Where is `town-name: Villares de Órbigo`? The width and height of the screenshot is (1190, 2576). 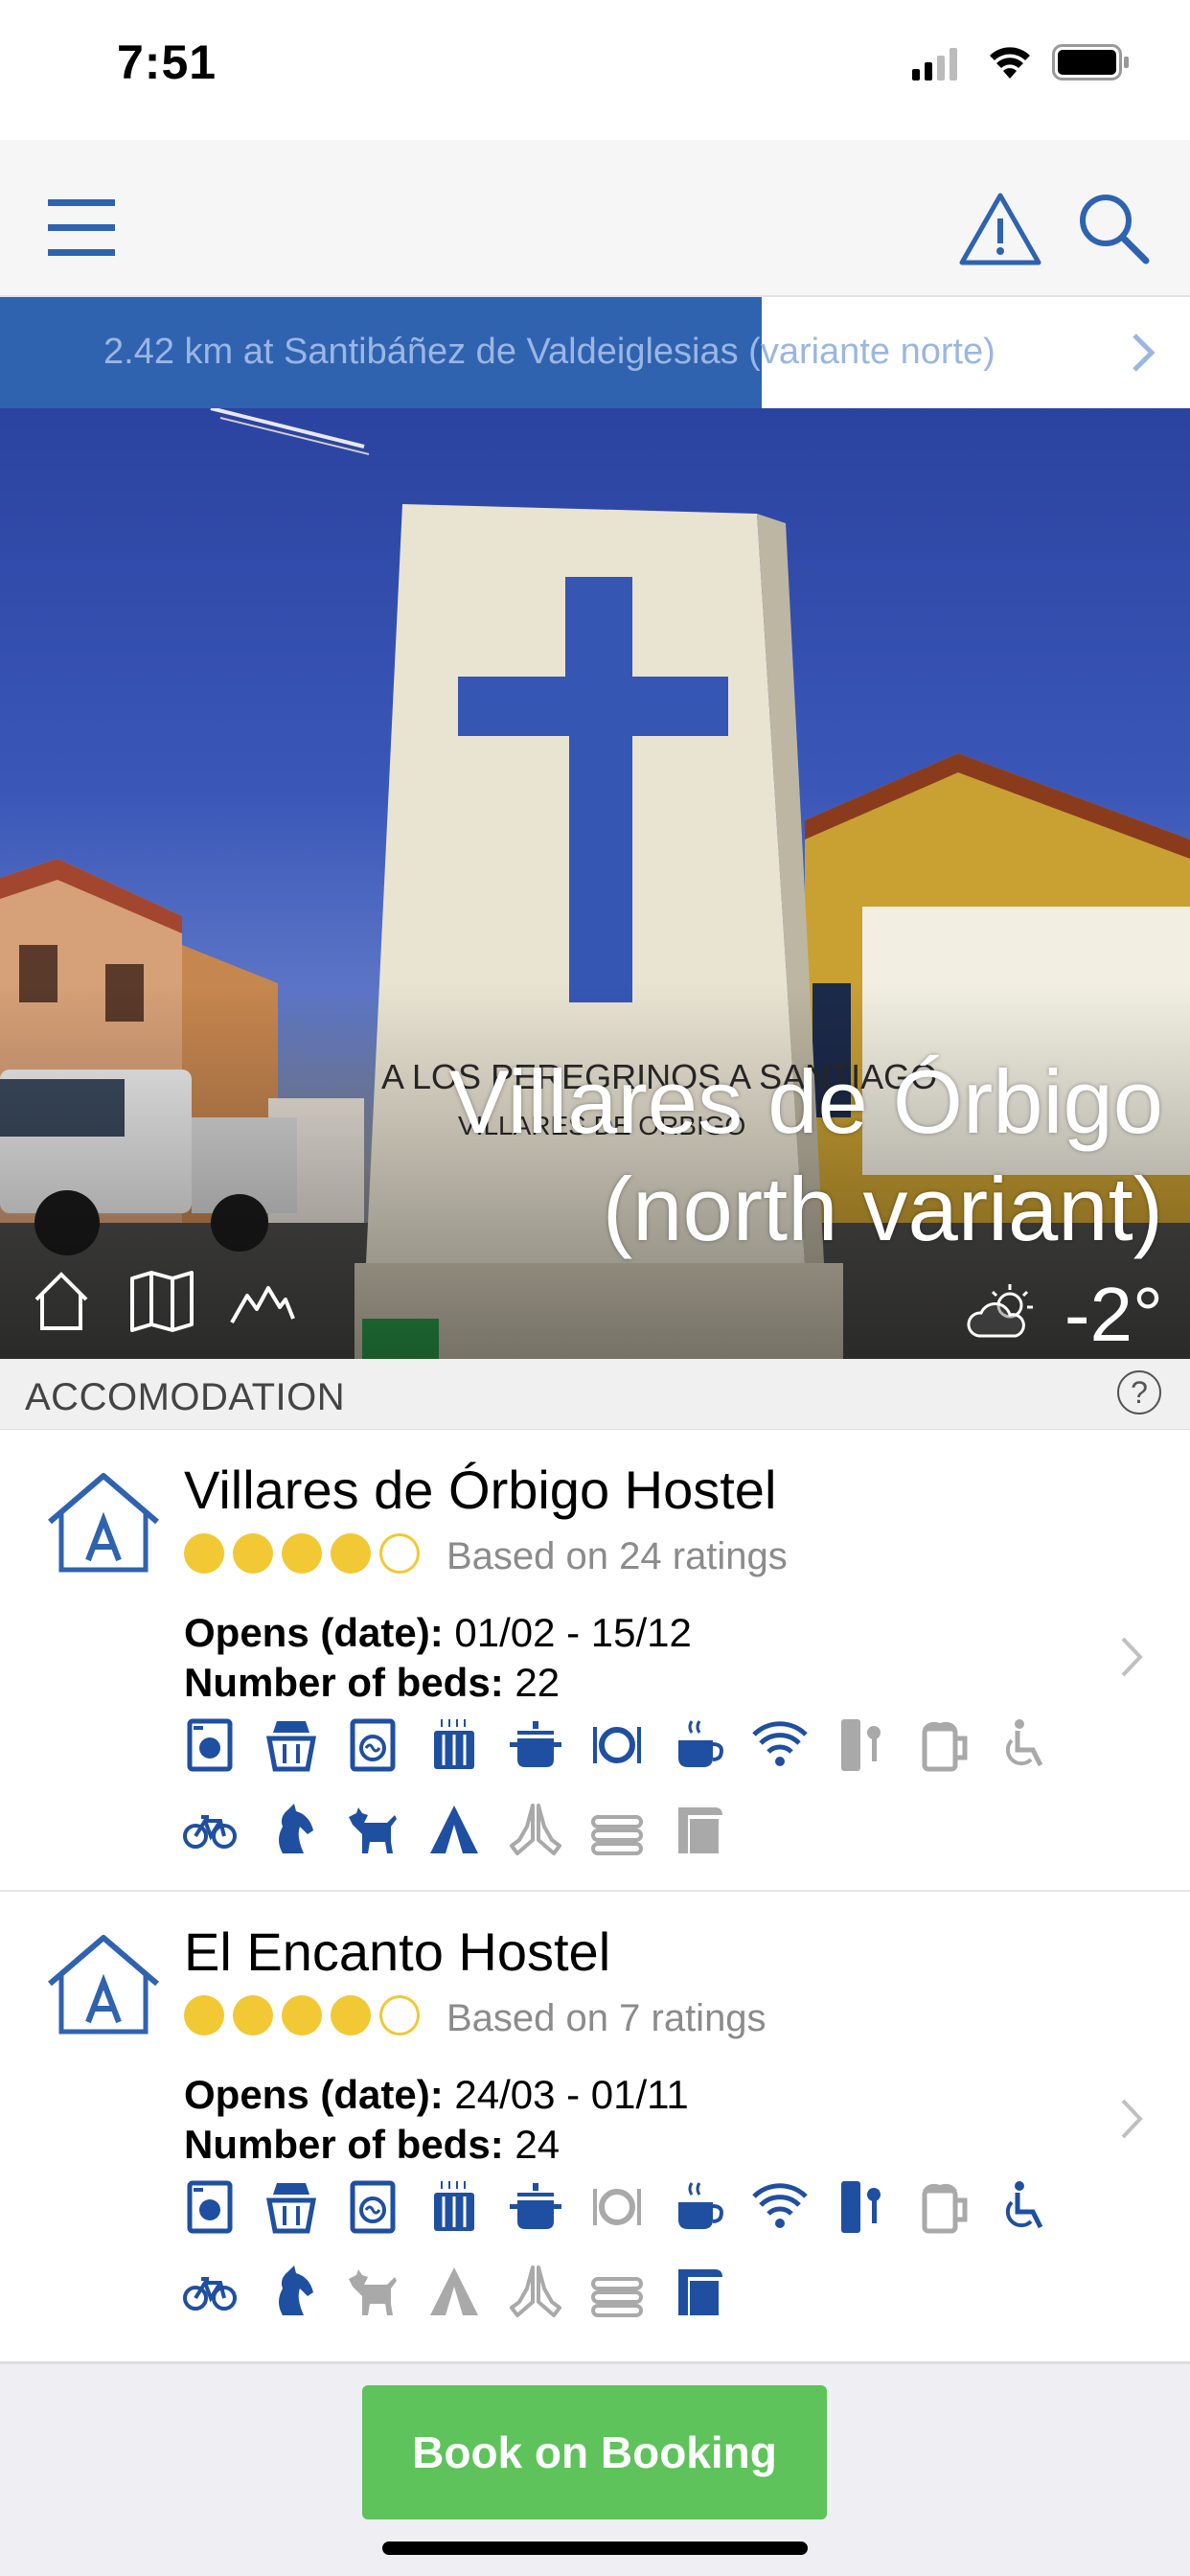 town-name: Villares de Órbigo is located at coordinates (806, 1101).